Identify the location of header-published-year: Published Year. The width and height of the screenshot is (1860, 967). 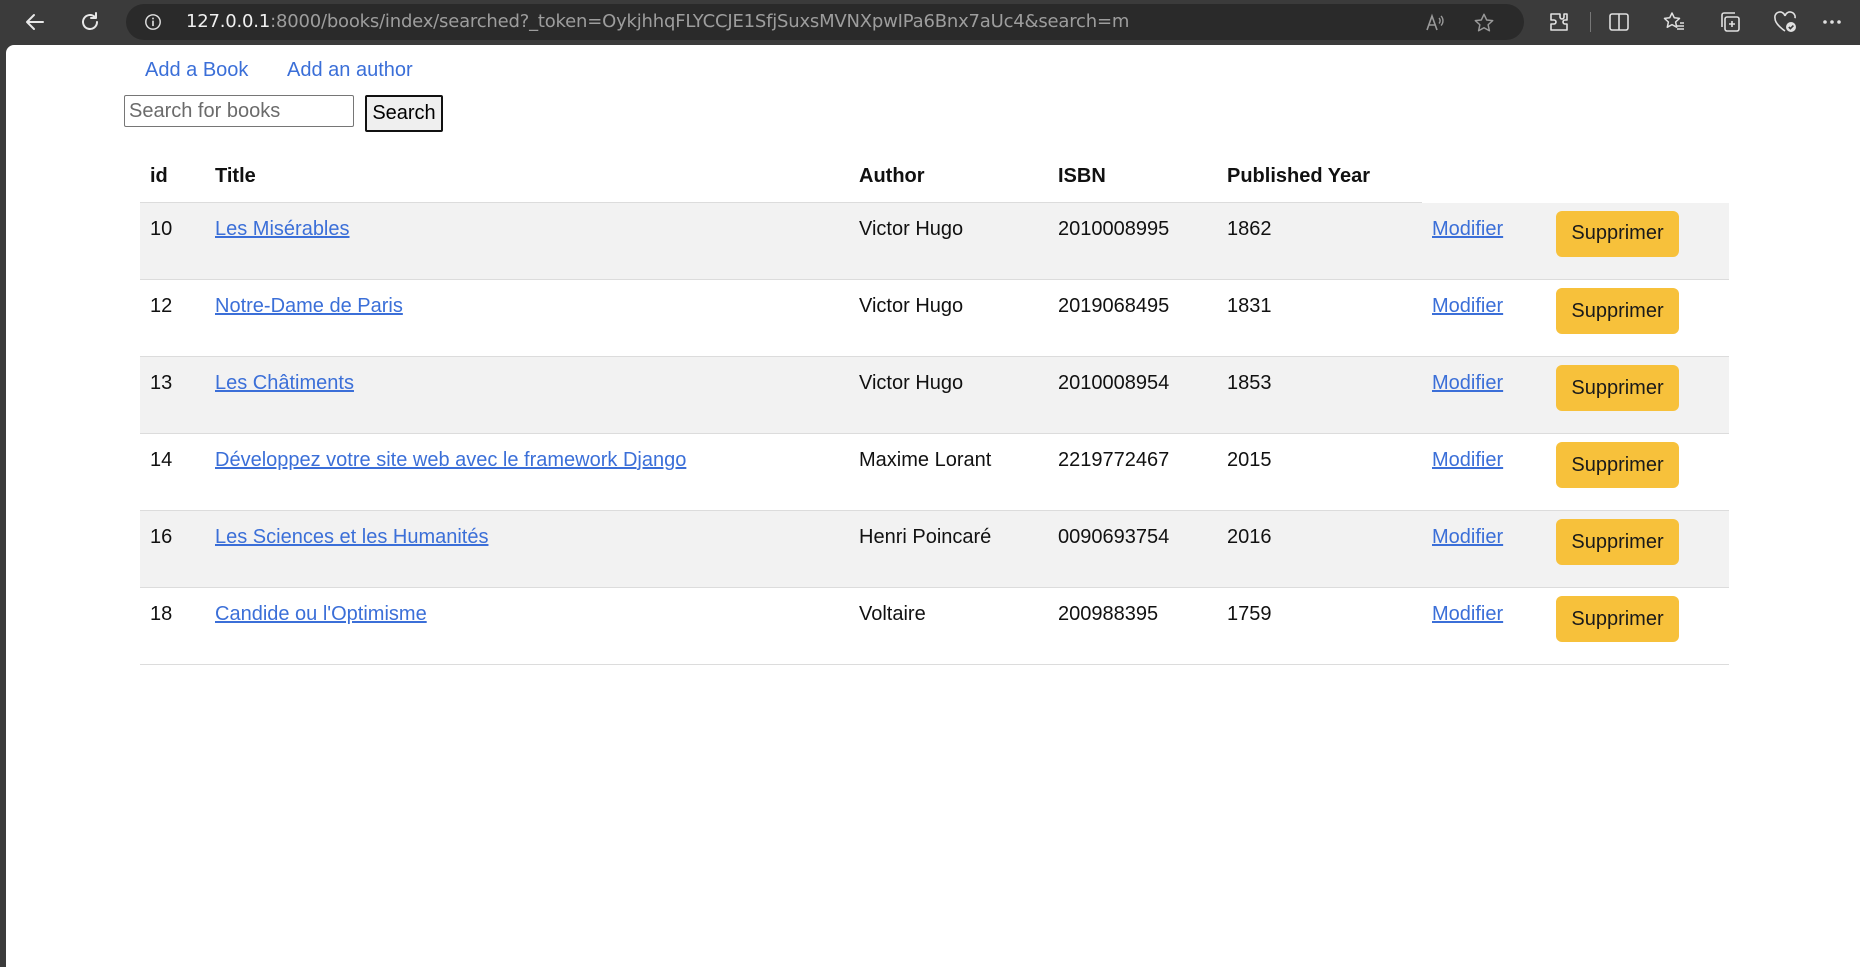
(1319, 176).